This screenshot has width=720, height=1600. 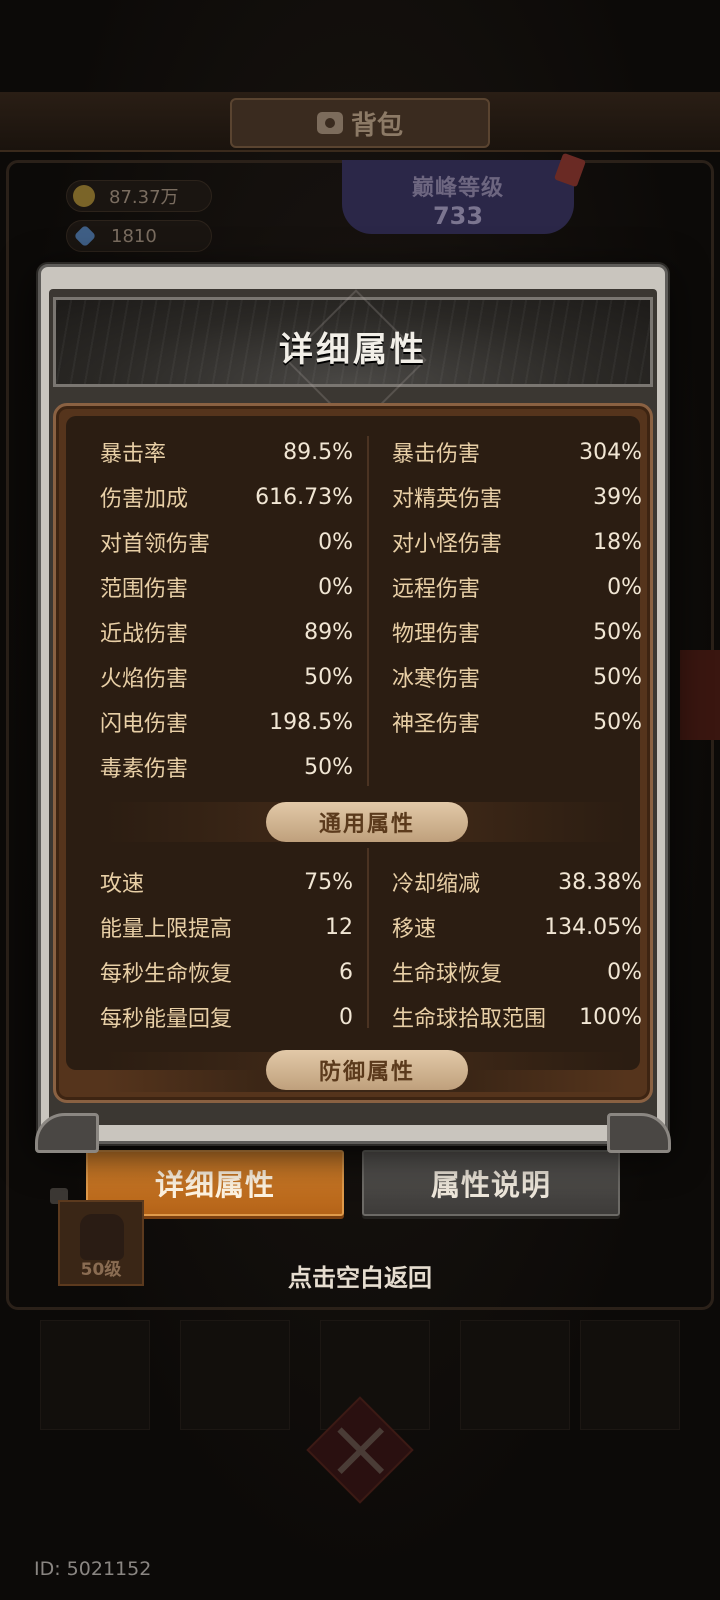 I want to click on dialog-title: 详细属性, so click(x=353, y=350).